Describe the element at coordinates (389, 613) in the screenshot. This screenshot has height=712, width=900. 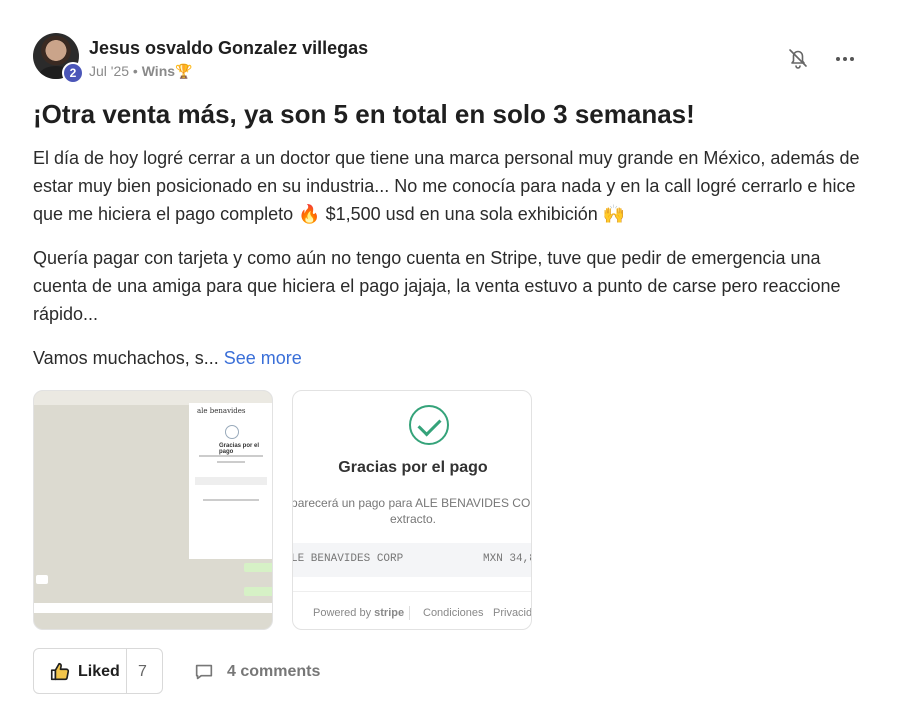
I see `stripe-logo: stripe` at that location.